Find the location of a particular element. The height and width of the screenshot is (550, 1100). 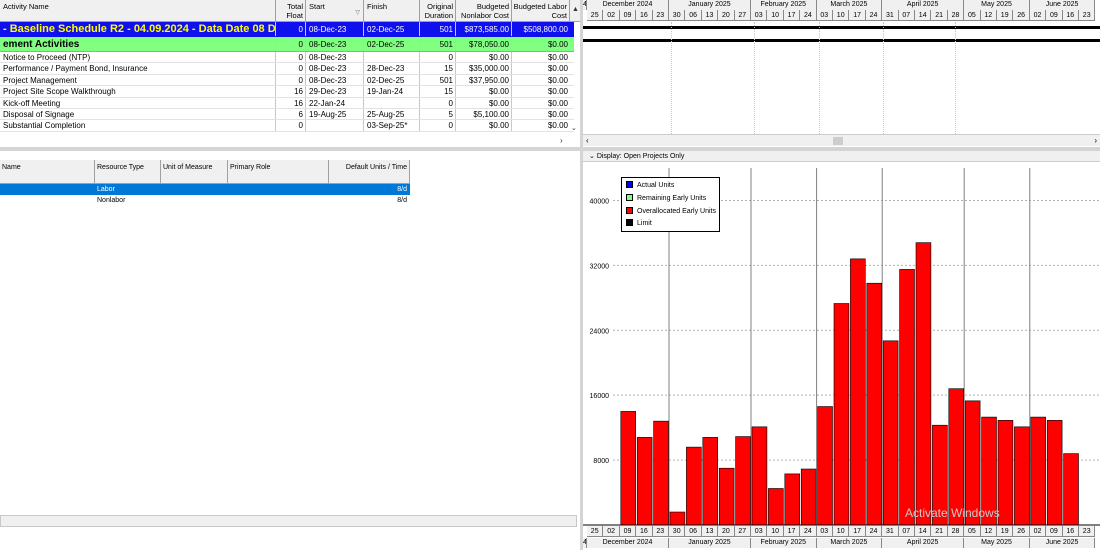

resource-horizontal-scrollbar is located at coordinates (288, 521).